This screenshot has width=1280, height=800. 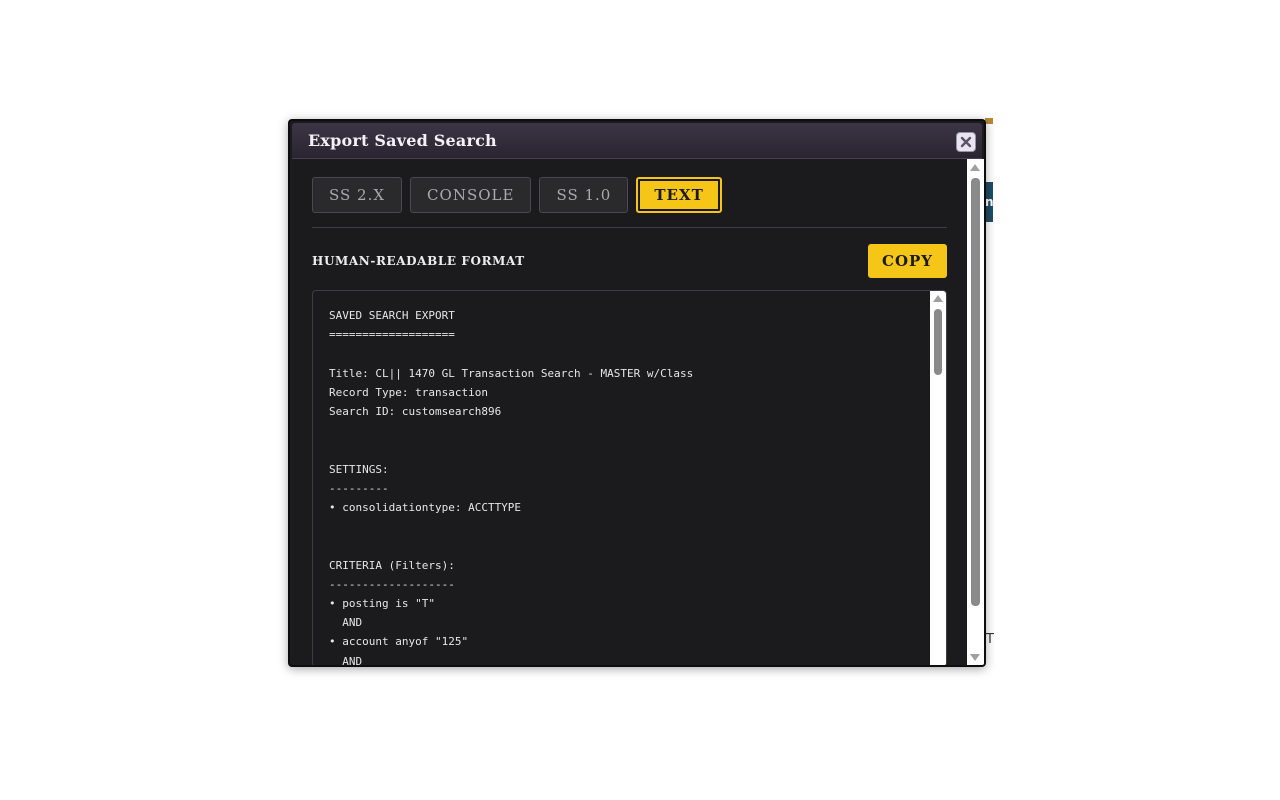 I want to click on scroll-down-arrow-icon, so click(x=975, y=657).